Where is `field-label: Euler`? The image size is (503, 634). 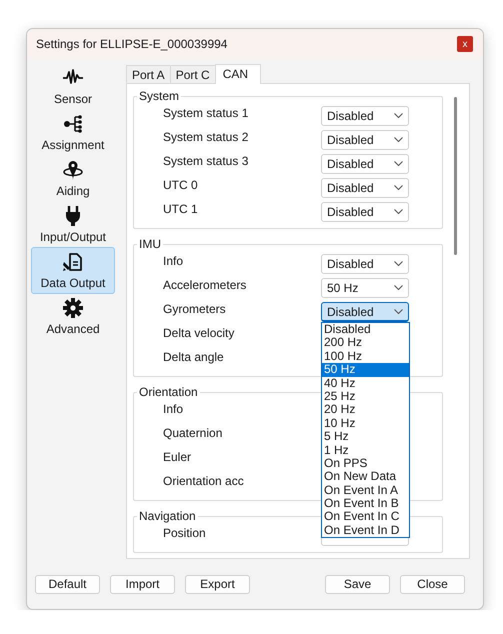 field-label: Euler is located at coordinates (177, 457).